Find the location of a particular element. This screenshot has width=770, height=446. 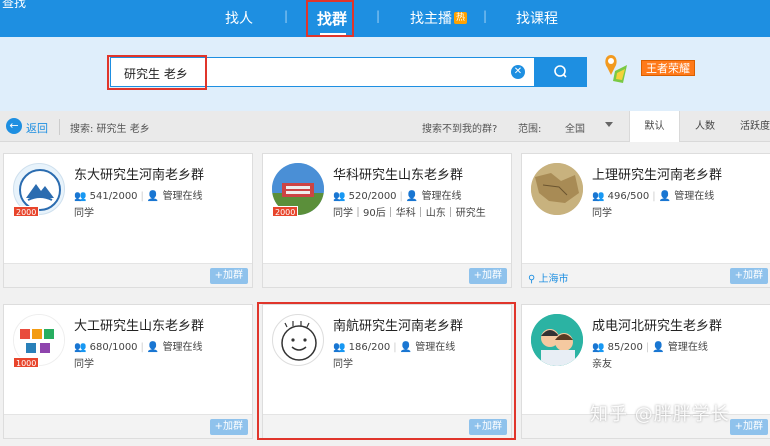

group-meta: 👥 541/2000 | 👤 管理在线 is located at coordinates (138, 196).